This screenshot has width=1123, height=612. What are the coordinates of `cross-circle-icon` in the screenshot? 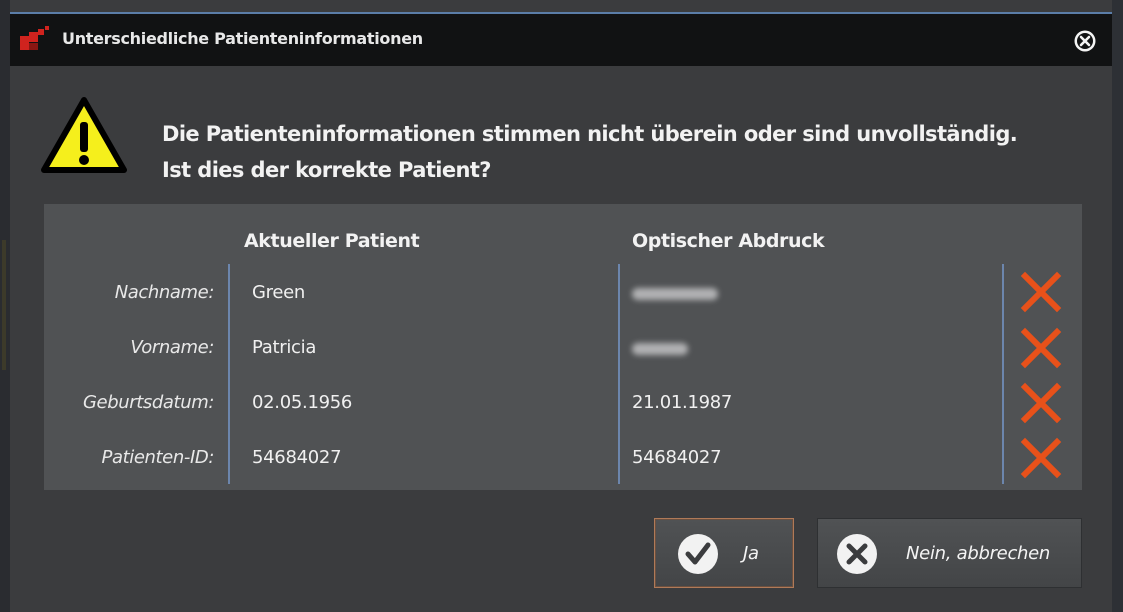 It's located at (857, 554).